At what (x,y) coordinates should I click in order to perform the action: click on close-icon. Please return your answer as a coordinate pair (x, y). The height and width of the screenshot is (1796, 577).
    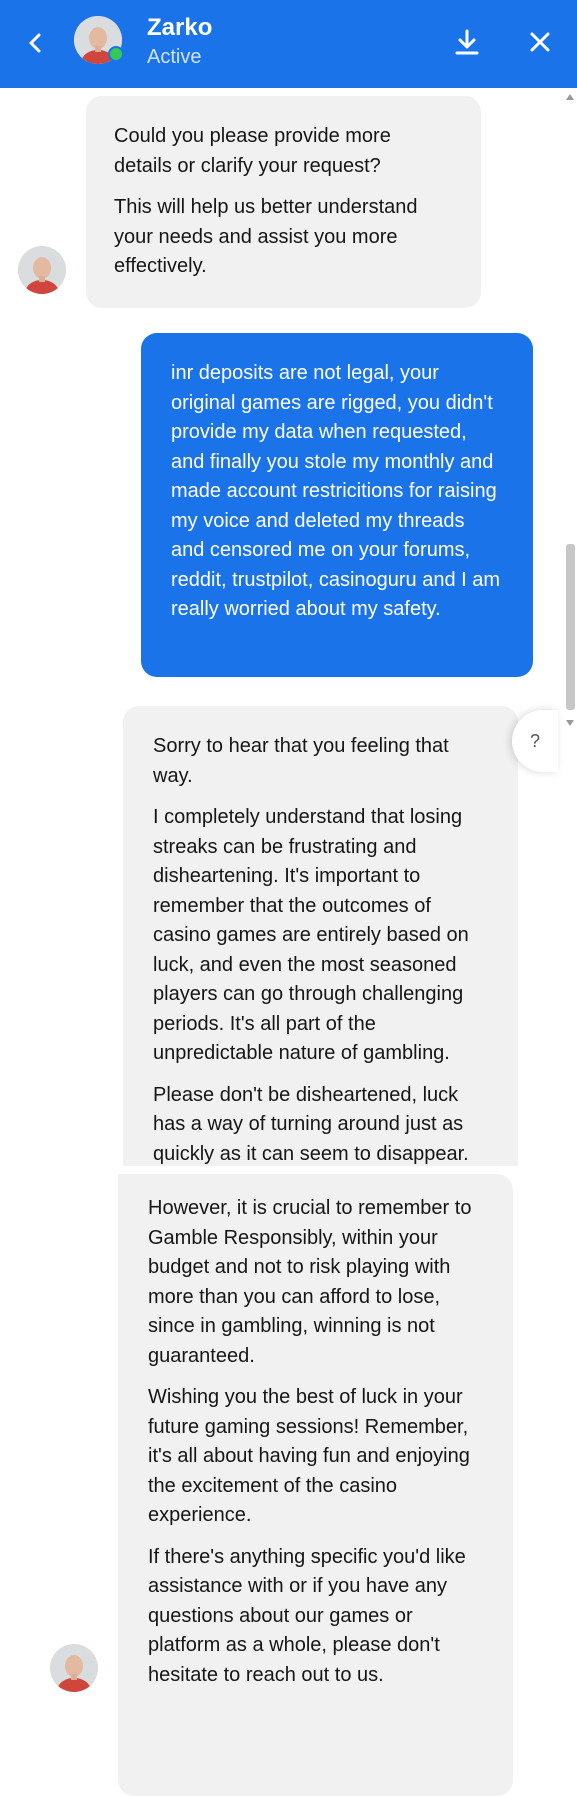
    Looking at the image, I should click on (540, 42).